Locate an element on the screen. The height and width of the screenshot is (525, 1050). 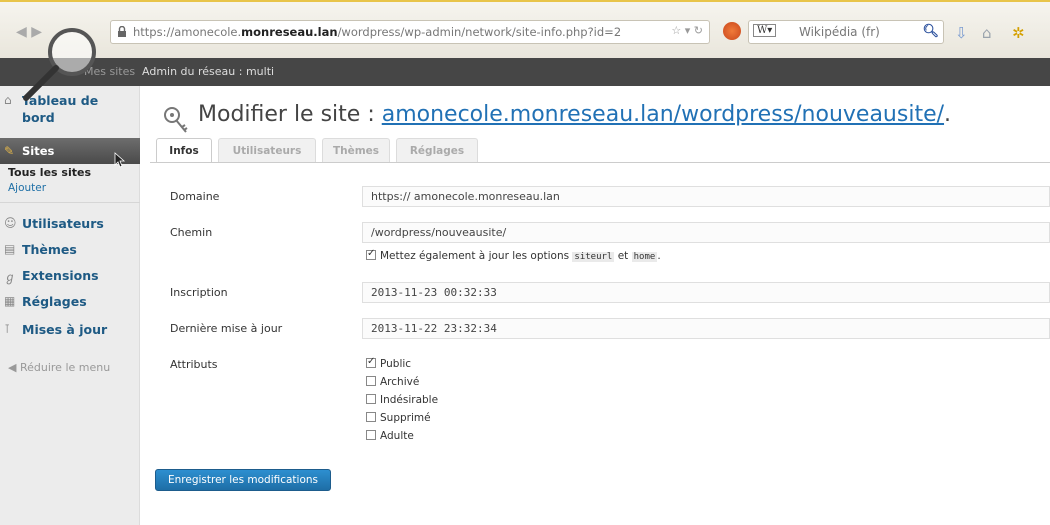
code-siteurl: siteurl is located at coordinates (593, 257).